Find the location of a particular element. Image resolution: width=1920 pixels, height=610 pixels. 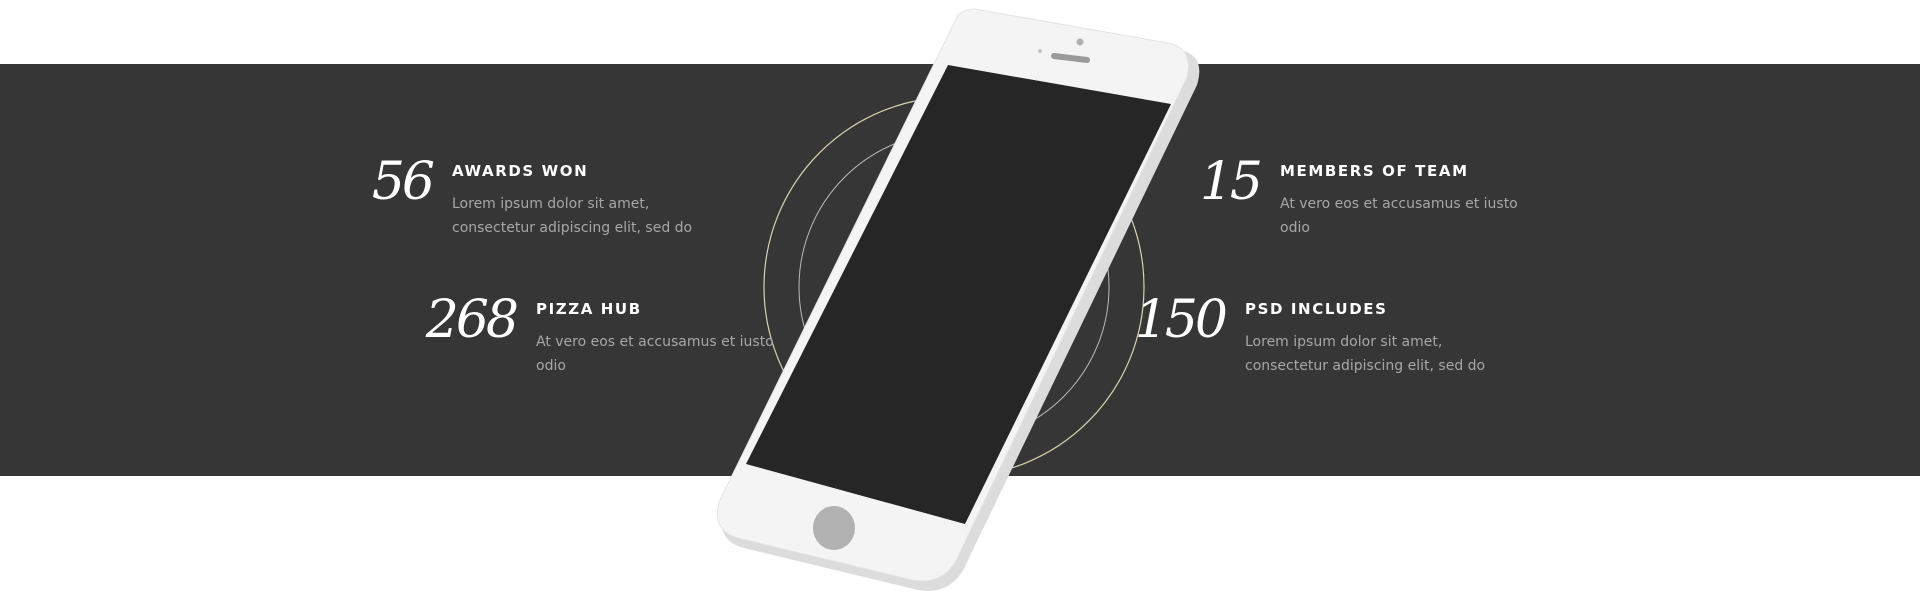

earpiece-icon is located at coordinates (1070, 58).